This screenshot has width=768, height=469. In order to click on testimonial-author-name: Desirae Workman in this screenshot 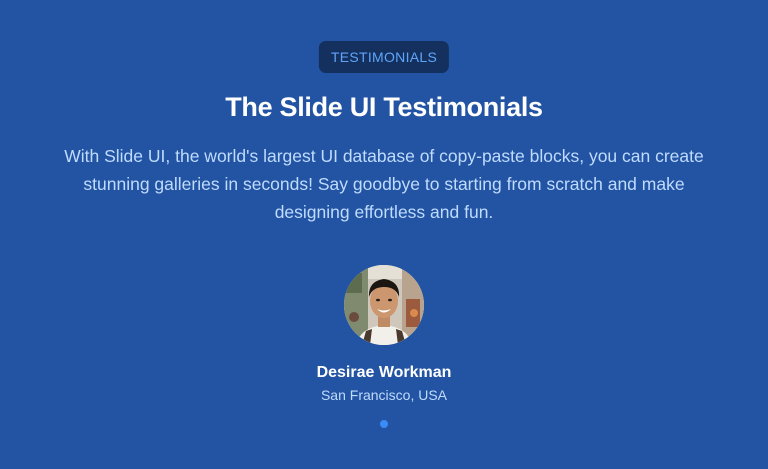, I will do `click(384, 372)`.